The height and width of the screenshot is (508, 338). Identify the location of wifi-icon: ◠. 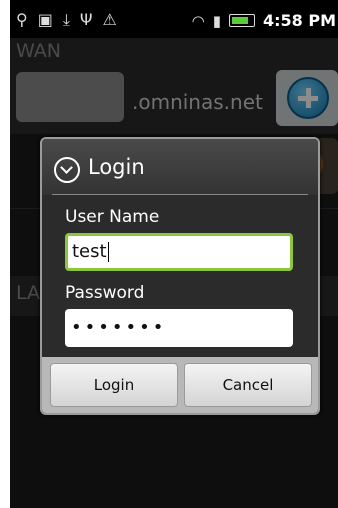
(198, 20).